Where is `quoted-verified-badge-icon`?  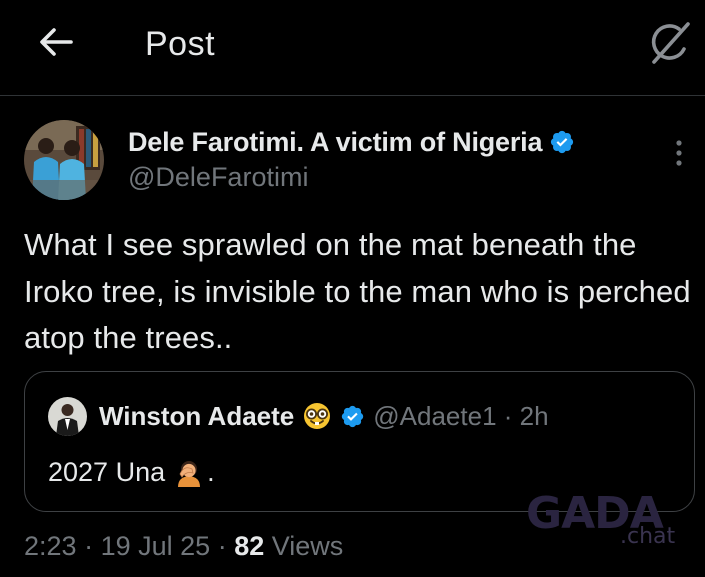
quoted-verified-badge-icon is located at coordinates (352, 416).